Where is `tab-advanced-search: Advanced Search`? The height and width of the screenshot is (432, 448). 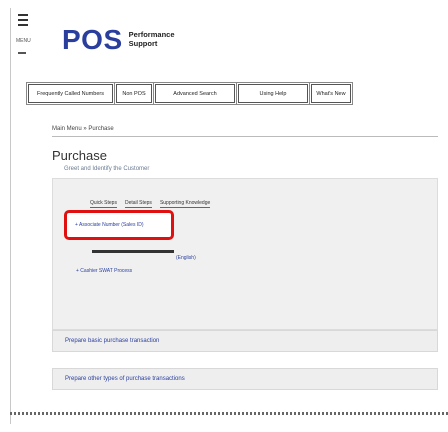
tab-advanced-search: Advanced Search is located at coordinates (195, 93).